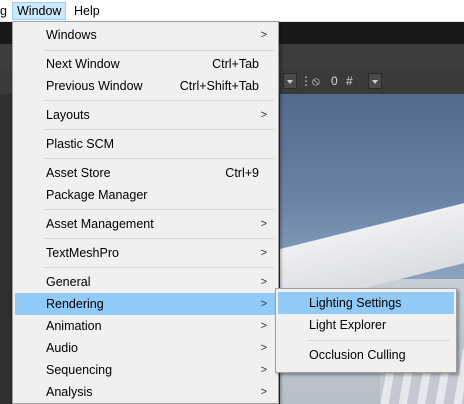 The width and height of the screenshot is (464, 404). I want to click on menubar-item-help: Help, so click(87, 11).